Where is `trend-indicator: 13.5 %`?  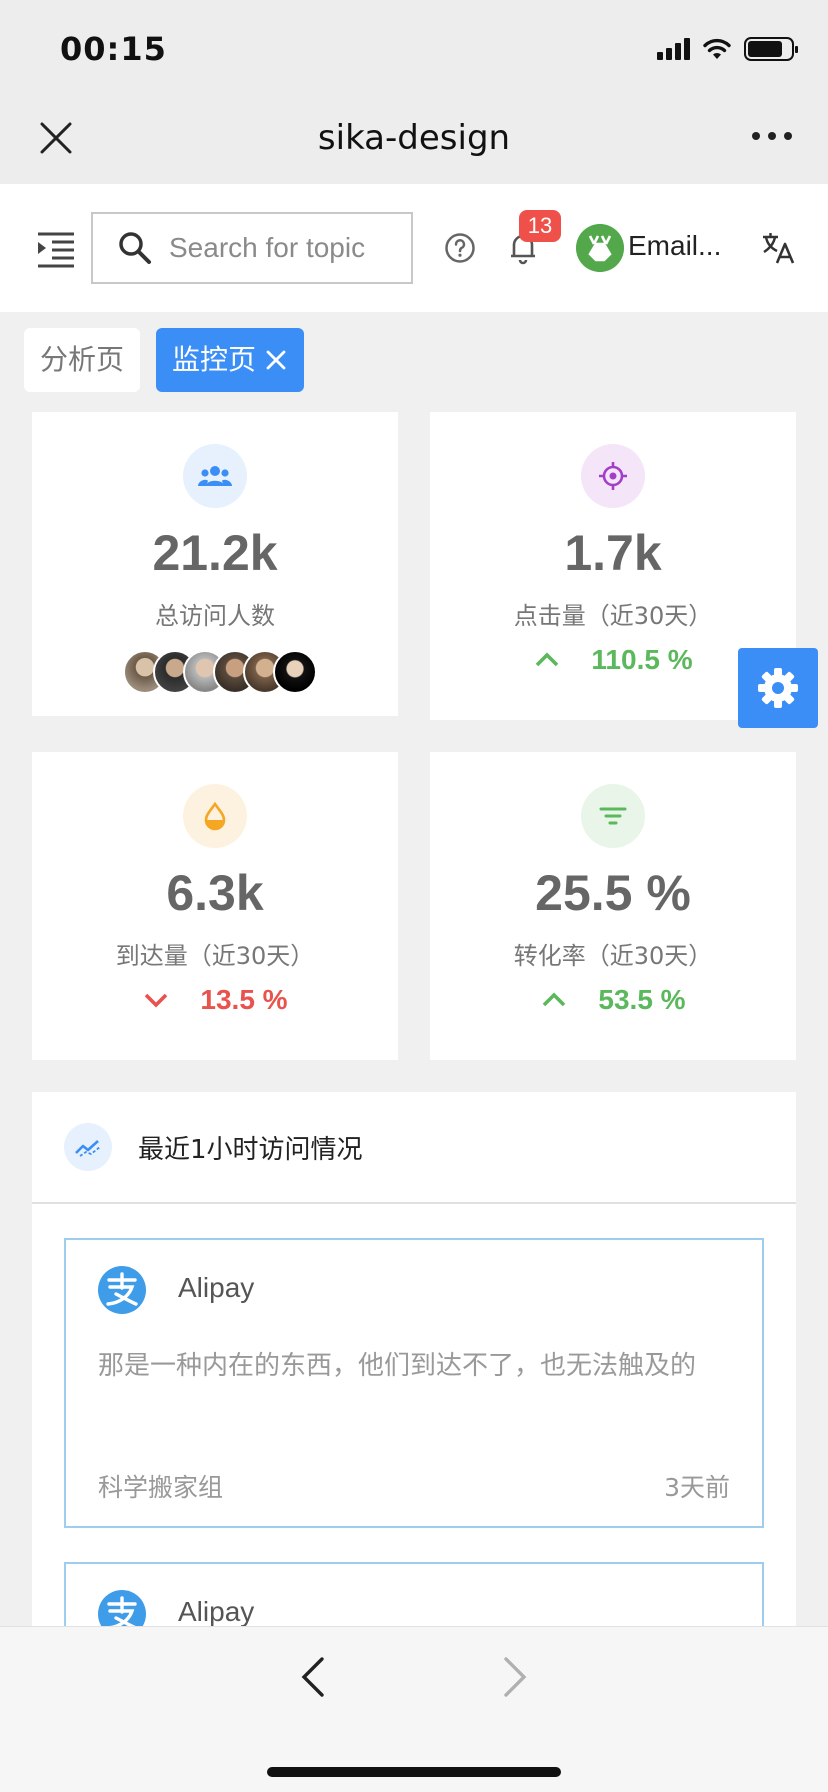
trend-indicator: 13.5 % is located at coordinates (215, 1000).